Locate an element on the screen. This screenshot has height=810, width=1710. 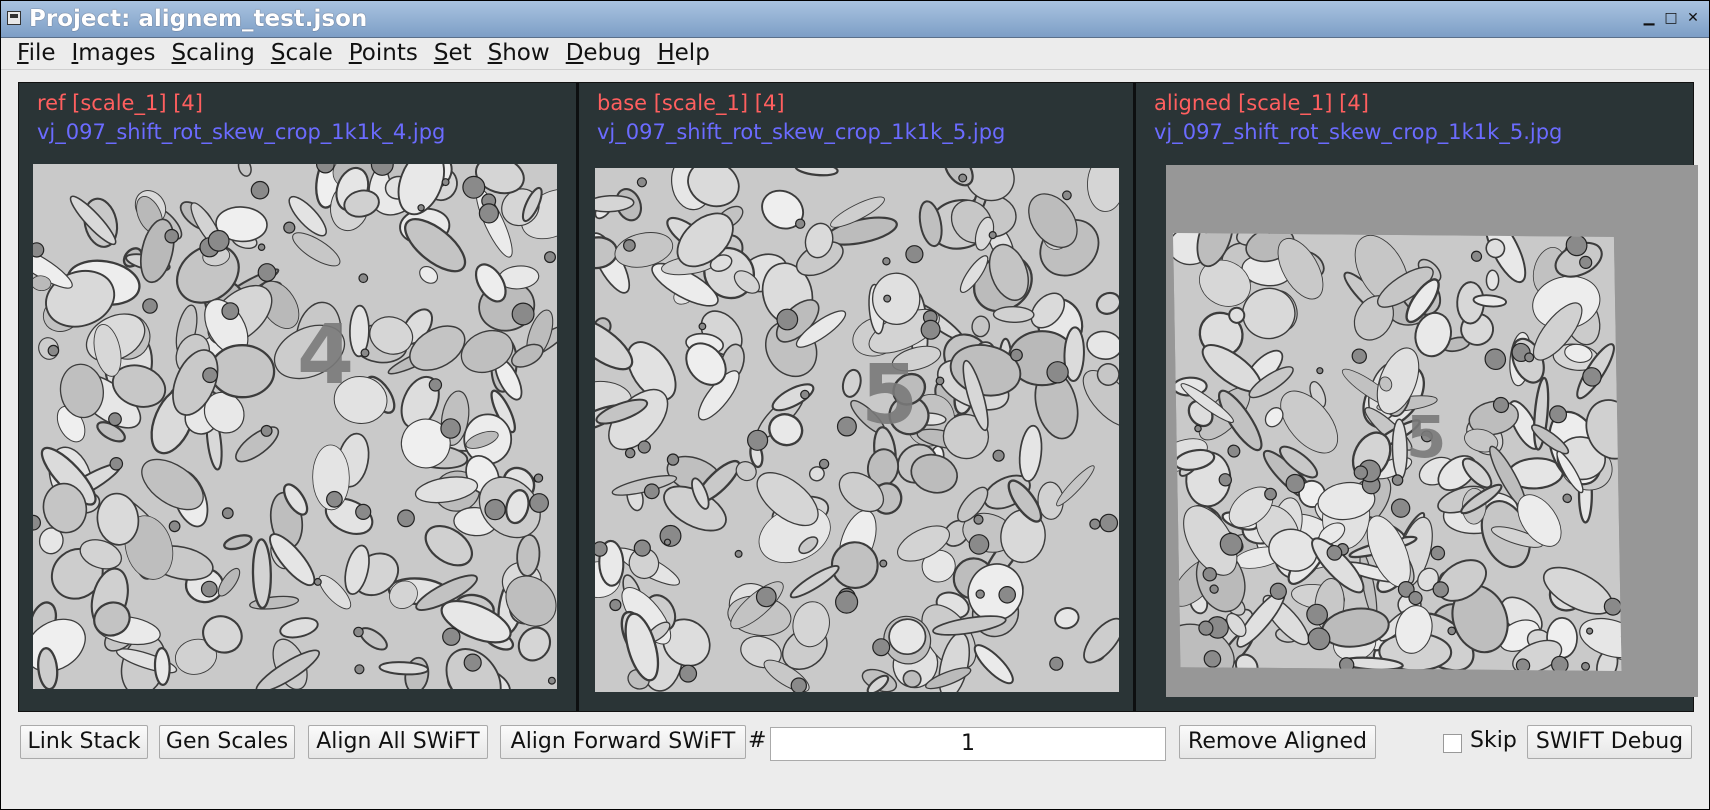
menu-scale: Scale is located at coordinates (302, 53).